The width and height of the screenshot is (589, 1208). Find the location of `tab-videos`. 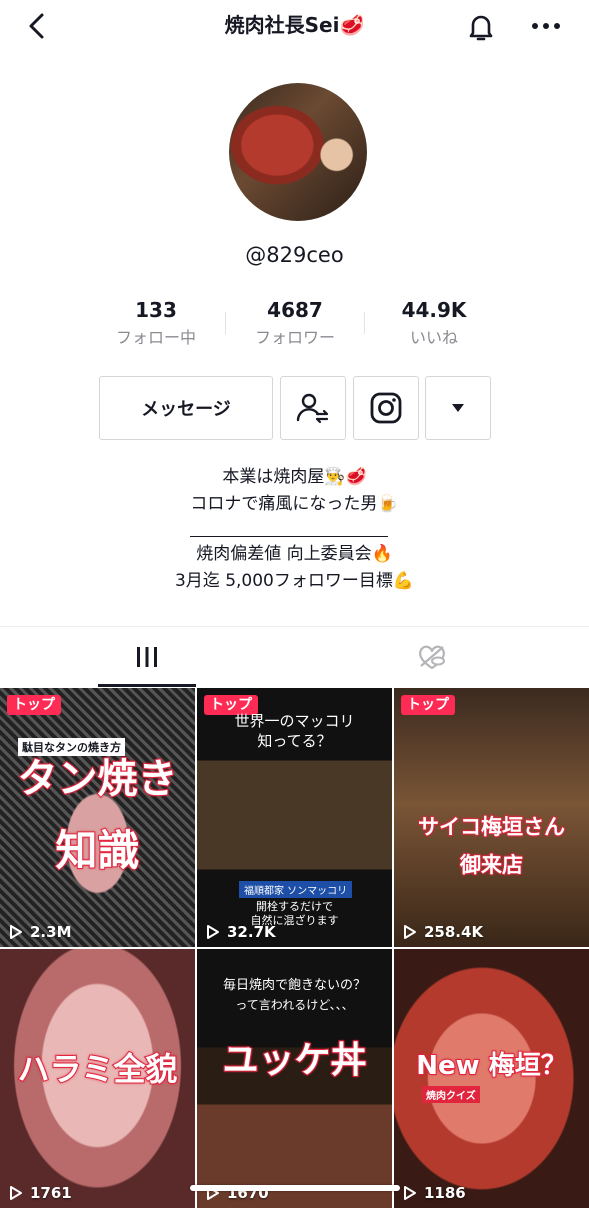

tab-videos is located at coordinates (147, 657).